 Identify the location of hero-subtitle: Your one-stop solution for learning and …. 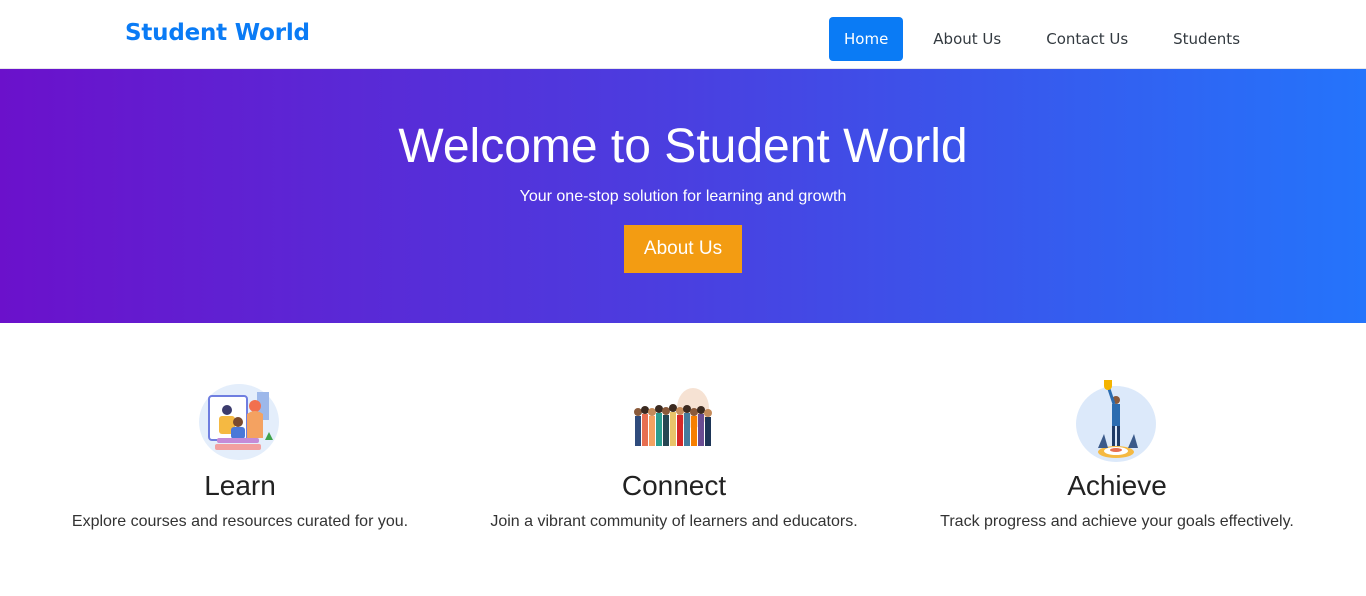
(683, 196).